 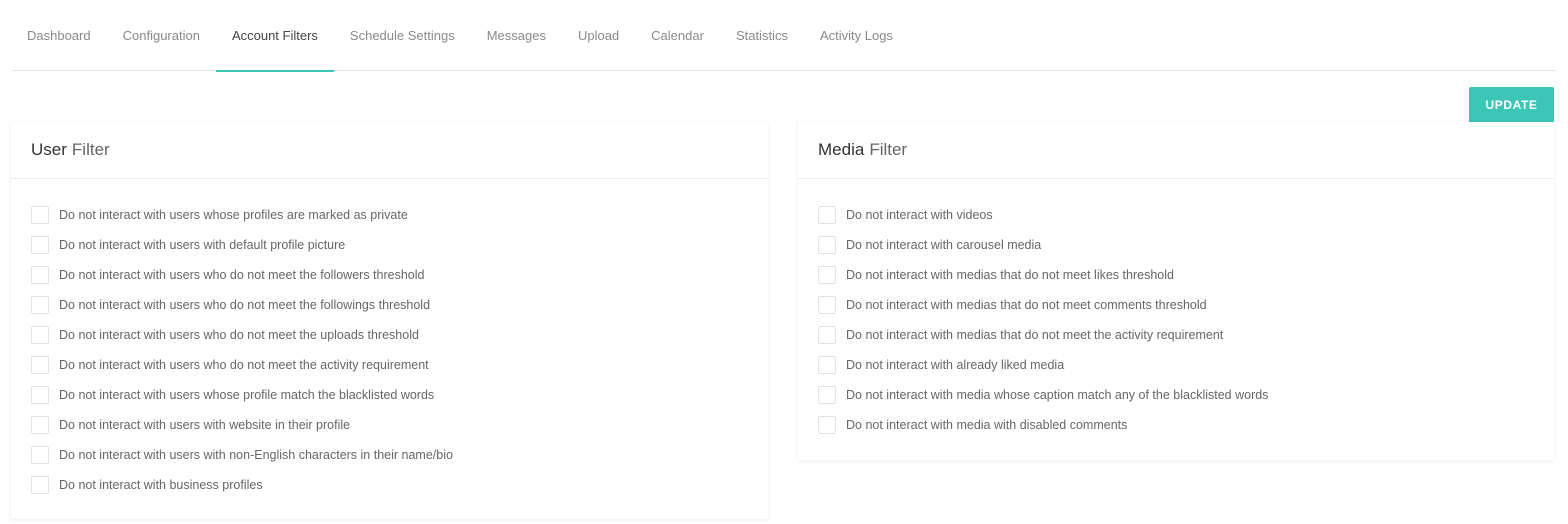 What do you see at coordinates (402, 35) in the screenshot?
I see `tab-schedule-settings: Schedule Settings` at bounding box center [402, 35].